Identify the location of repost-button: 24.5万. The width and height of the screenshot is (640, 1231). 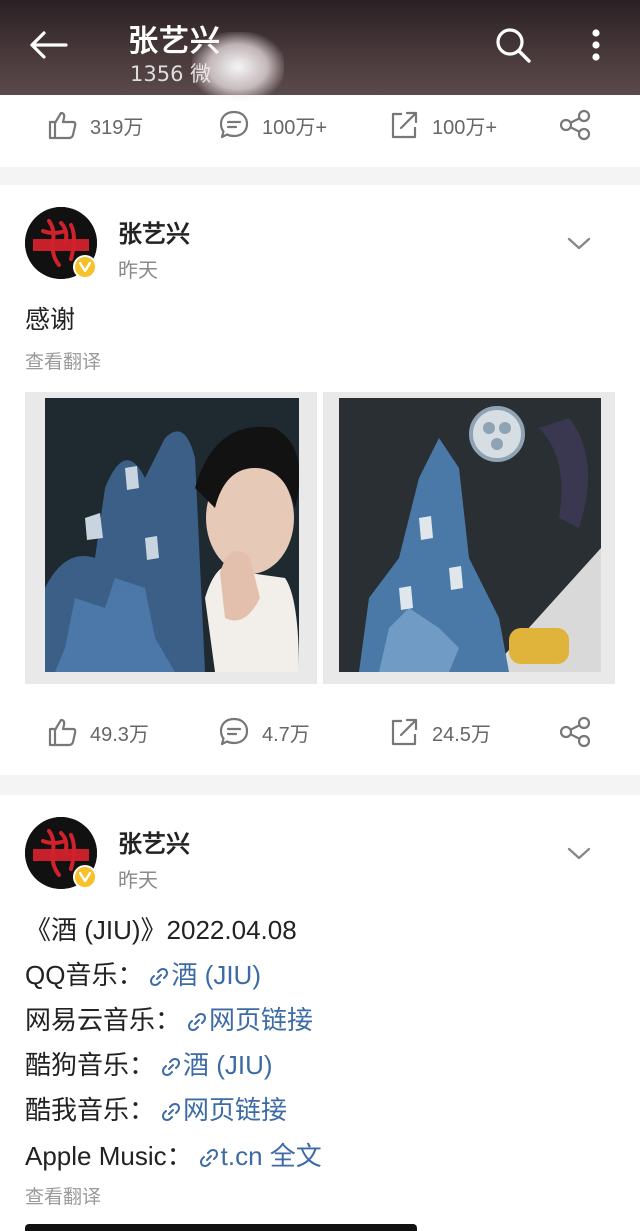
(439, 732).